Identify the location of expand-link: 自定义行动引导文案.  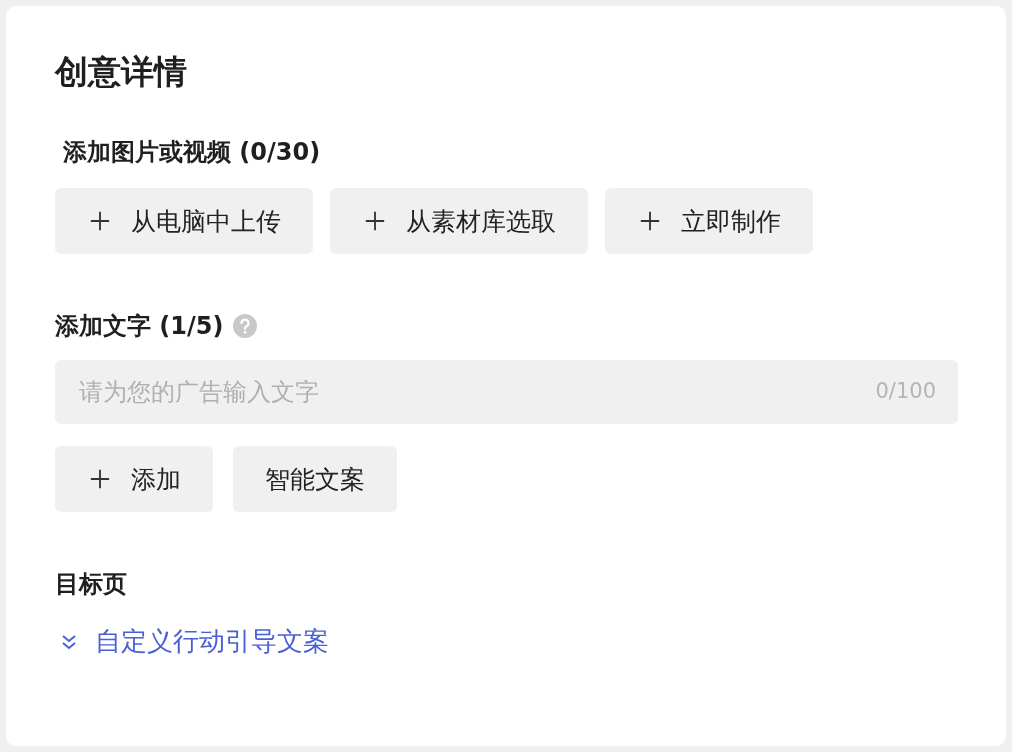
(212, 641).